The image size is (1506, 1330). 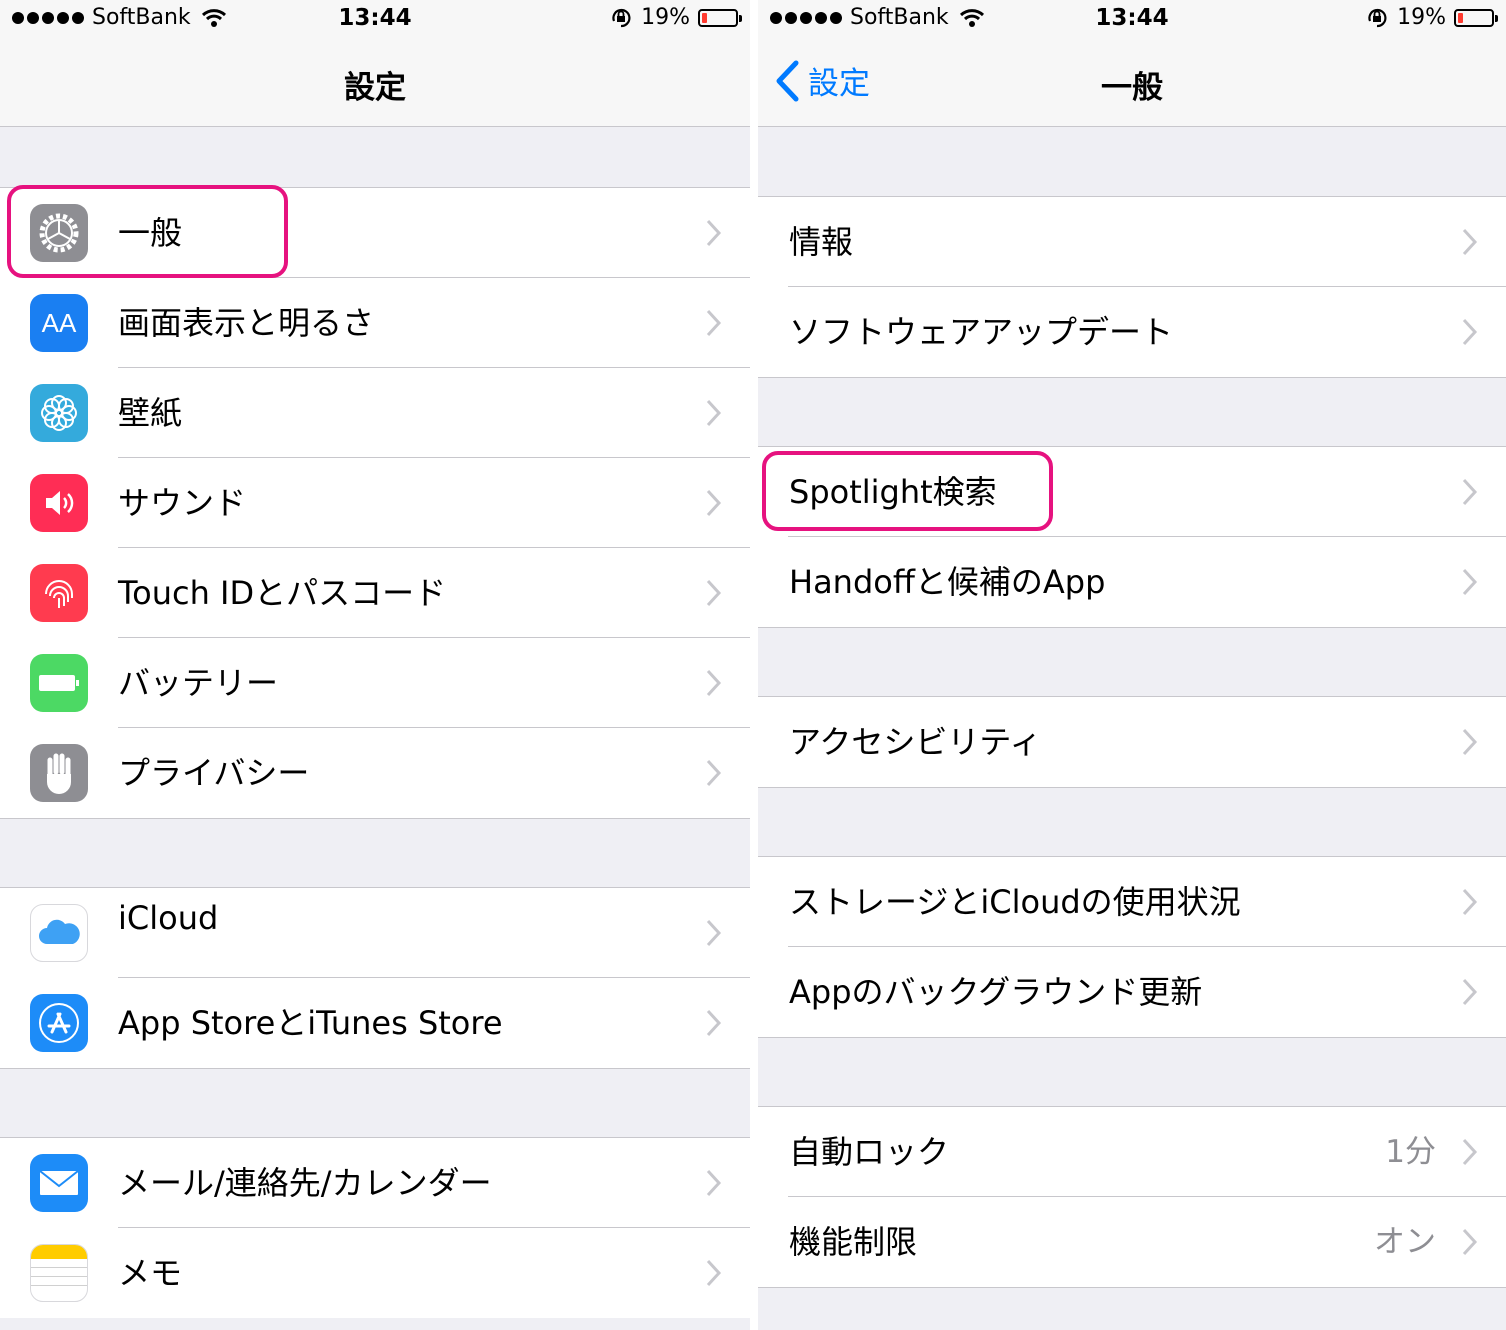 I want to click on settings-item-notes: メモ, so click(x=375, y=1273).